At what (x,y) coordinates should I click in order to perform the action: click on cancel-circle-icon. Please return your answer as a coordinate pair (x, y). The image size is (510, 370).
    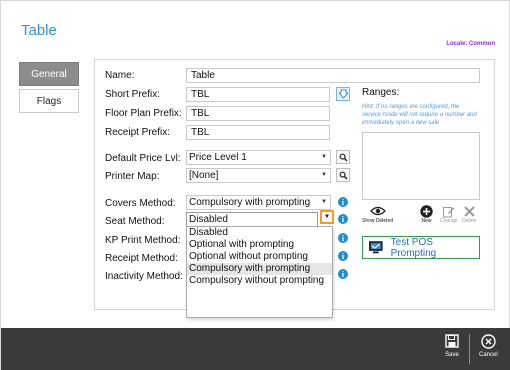
    Looking at the image, I should click on (488, 341).